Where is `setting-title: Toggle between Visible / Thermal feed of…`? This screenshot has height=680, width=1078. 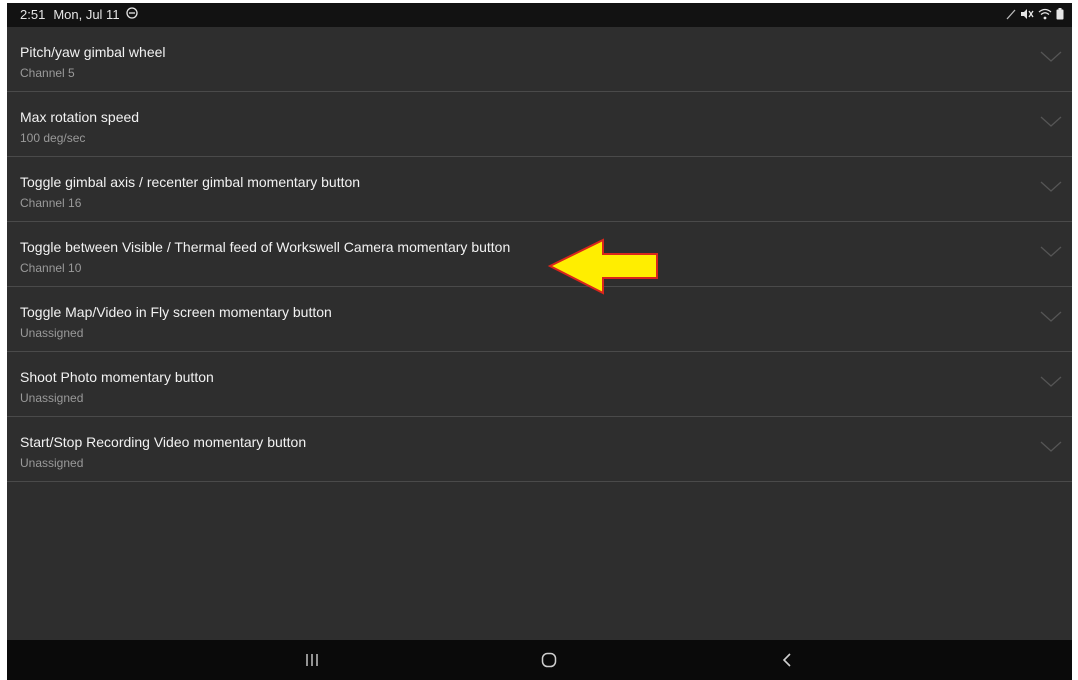
setting-title: Toggle between Visible / Thermal feed of… is located at coordinates (265, 247).